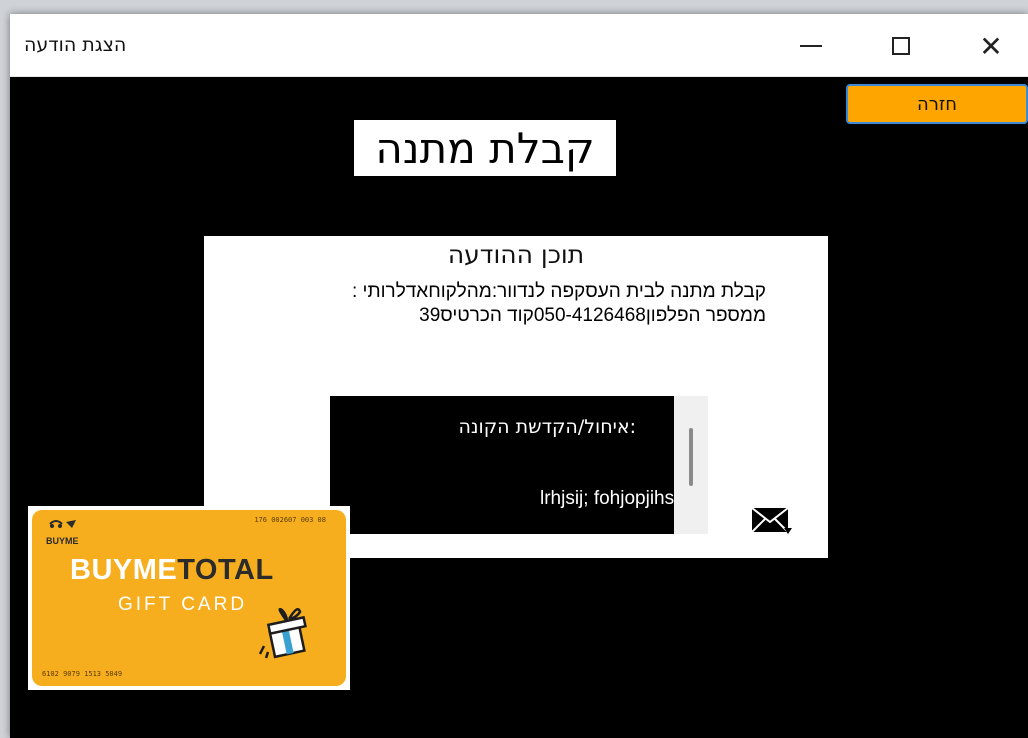  I want to click on close-button: ✕, so click(991, 46).